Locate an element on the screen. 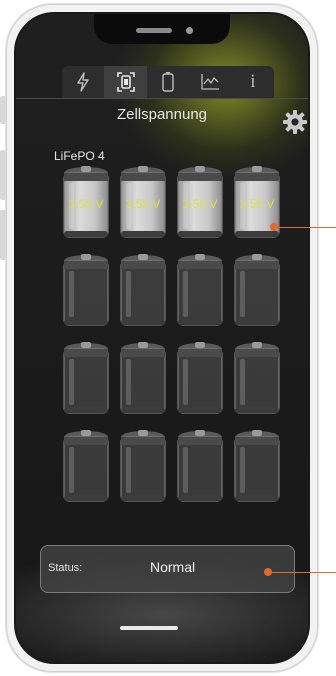  tab-battery is located at coordinates (168, 82).